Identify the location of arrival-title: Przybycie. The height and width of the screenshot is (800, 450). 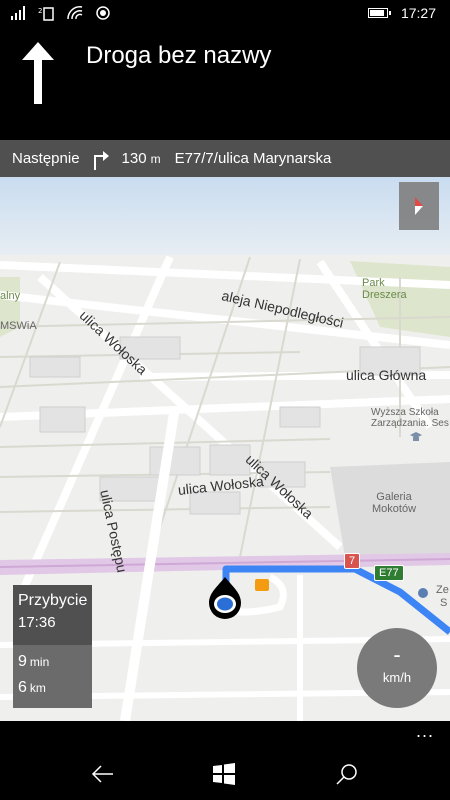
(53, 600).